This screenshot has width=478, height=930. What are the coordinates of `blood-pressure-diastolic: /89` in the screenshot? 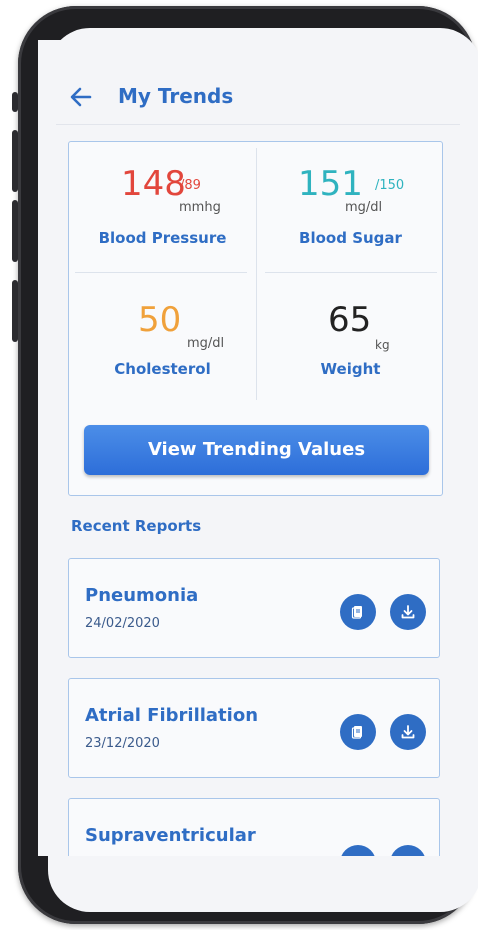 It's located at (190, 185).